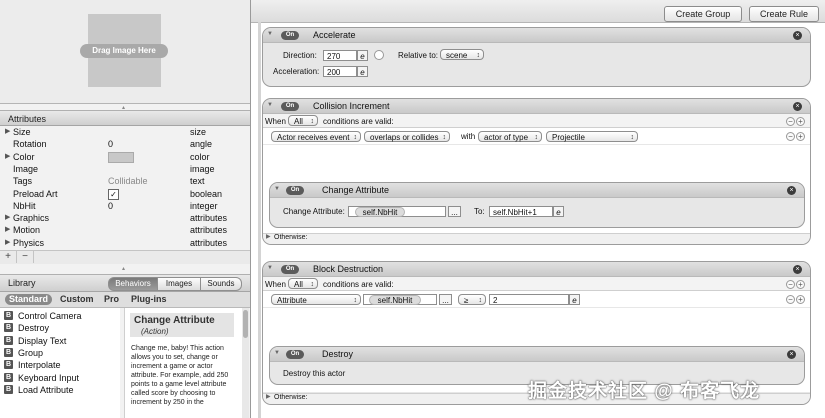  What do you see at coordinates (351, 106) in the screenshot?
I see `collision-title: Collision Increment` at bounding box center [351, 106].